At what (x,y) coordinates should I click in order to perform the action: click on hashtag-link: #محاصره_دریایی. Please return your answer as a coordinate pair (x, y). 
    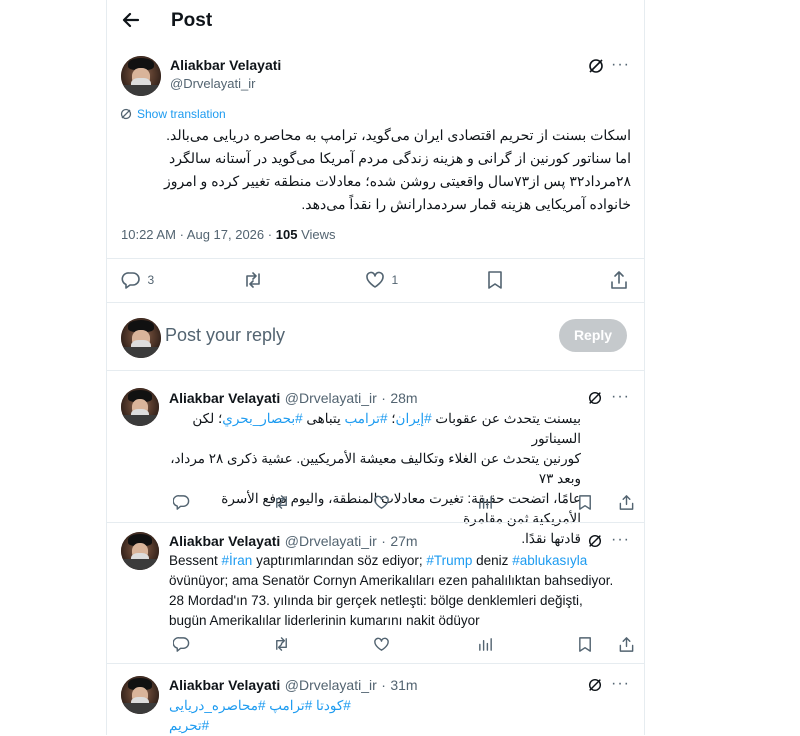
    Looking at the image, I should click on (217, 705).